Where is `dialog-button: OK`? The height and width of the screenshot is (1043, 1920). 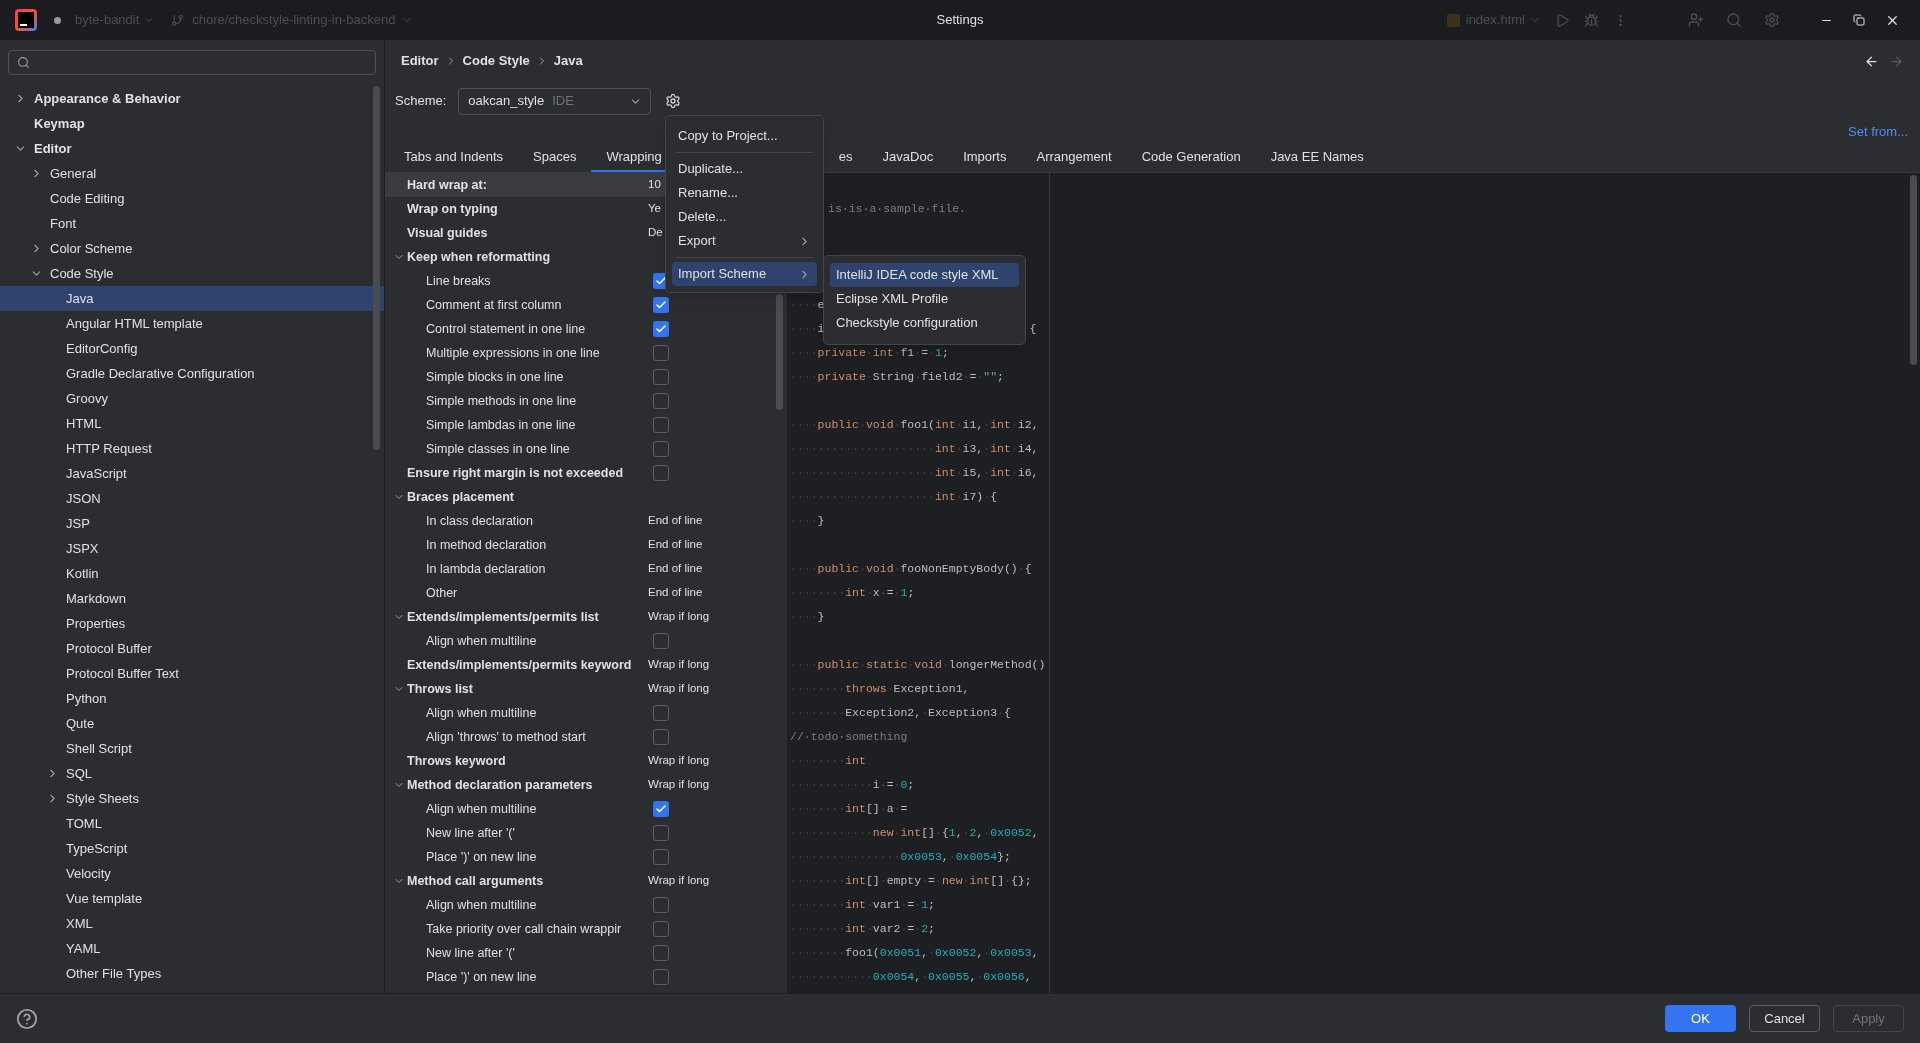
dialog-button: OK is located at coordinates (1700, 1018).